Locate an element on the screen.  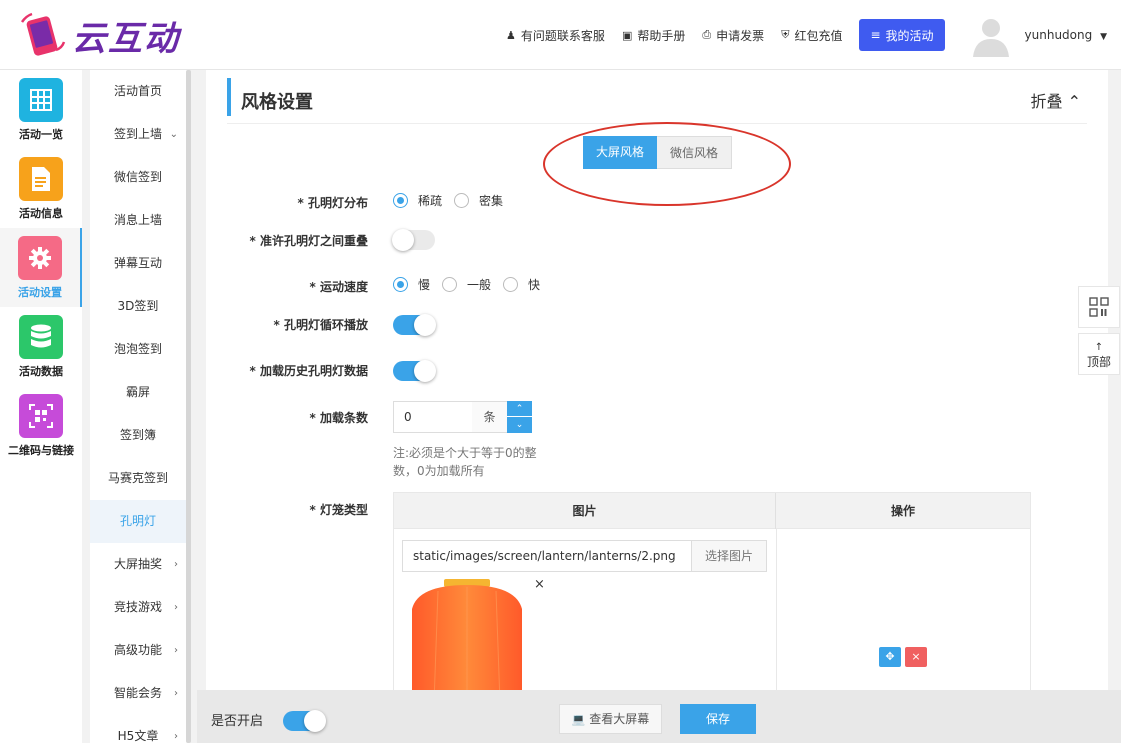
grid-icon is located at coordinates (41, 100).